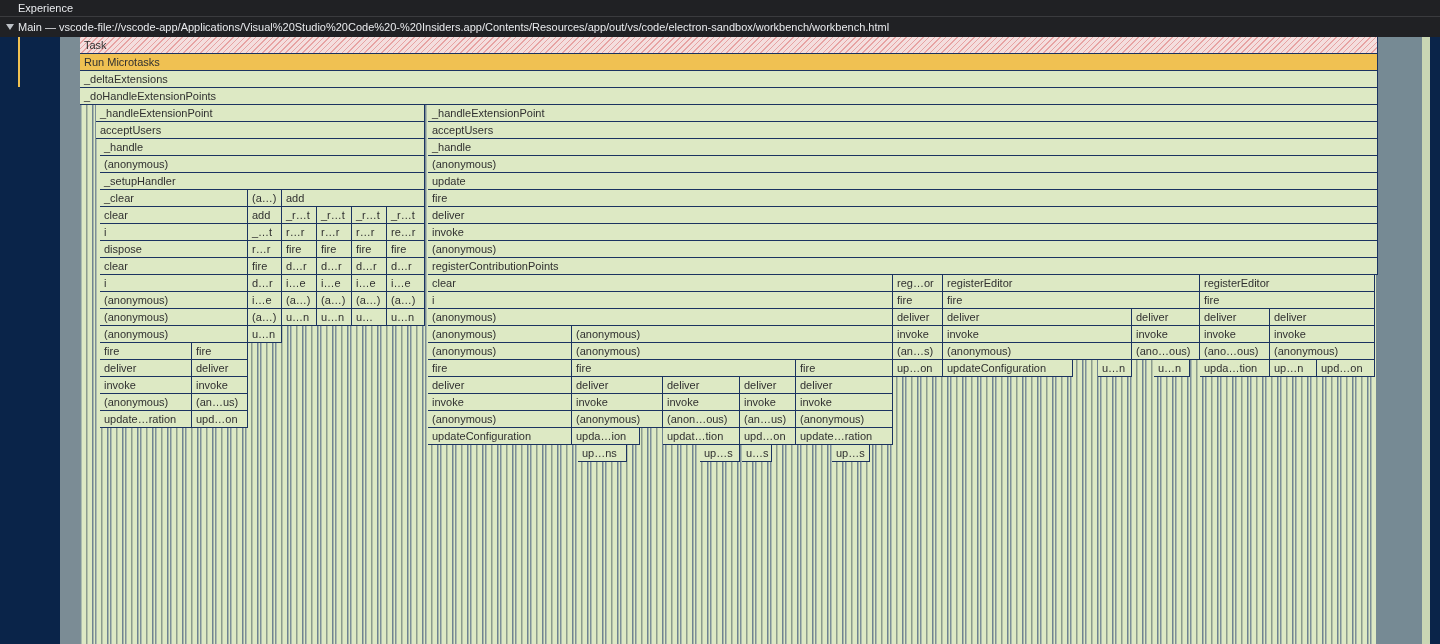 This screenshot has width=1440, height=644. What do you see at coordinates (903, 181) in the screenshot?
I see `call-frame: update` at bounding box center [903, 181].